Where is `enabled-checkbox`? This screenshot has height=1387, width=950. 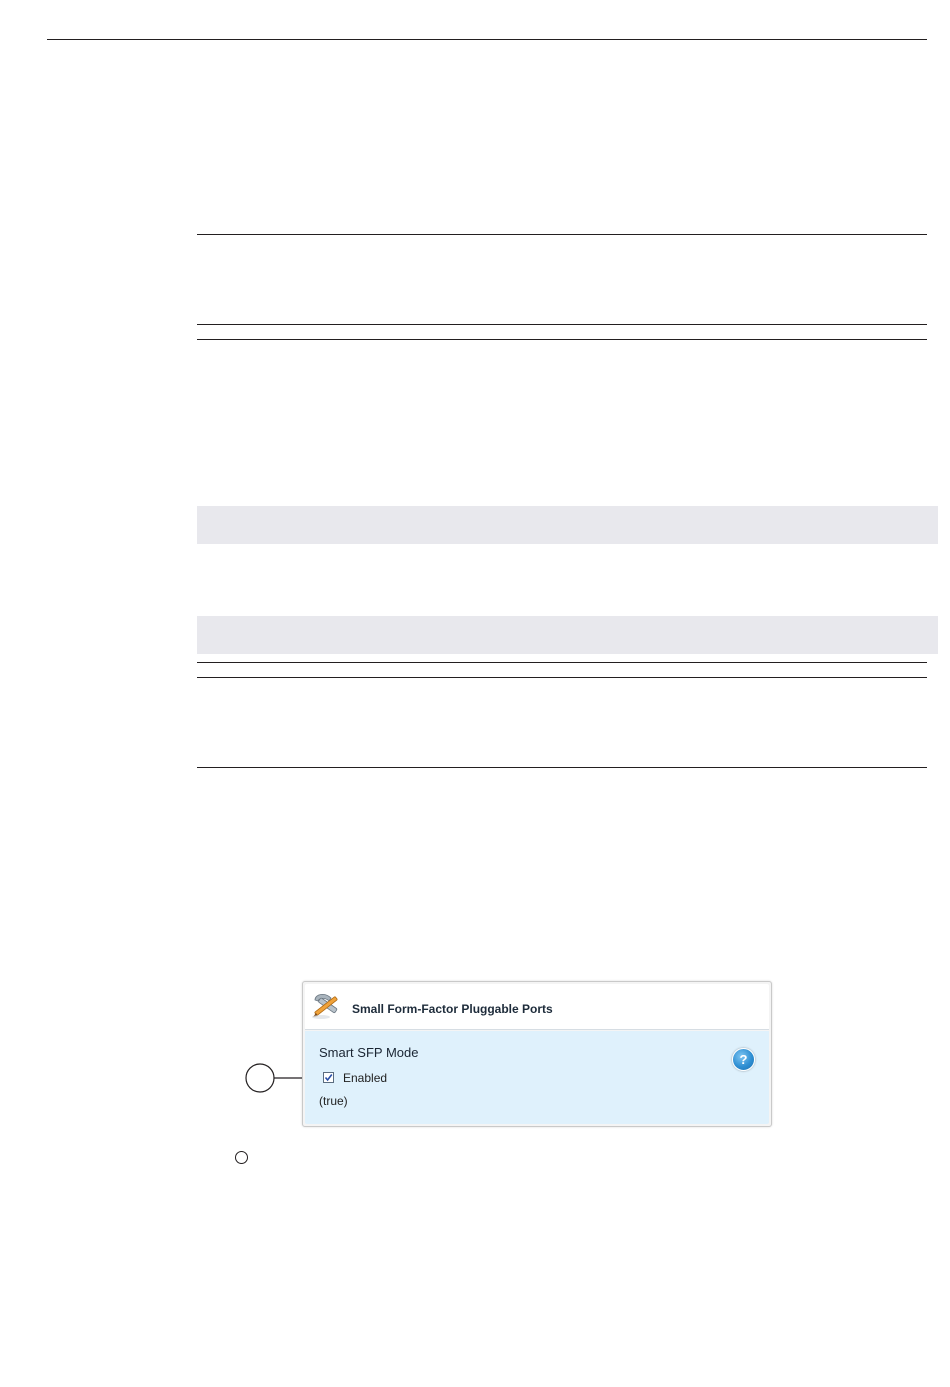
enabled-checkbox is located at coordinates (328, 1077).